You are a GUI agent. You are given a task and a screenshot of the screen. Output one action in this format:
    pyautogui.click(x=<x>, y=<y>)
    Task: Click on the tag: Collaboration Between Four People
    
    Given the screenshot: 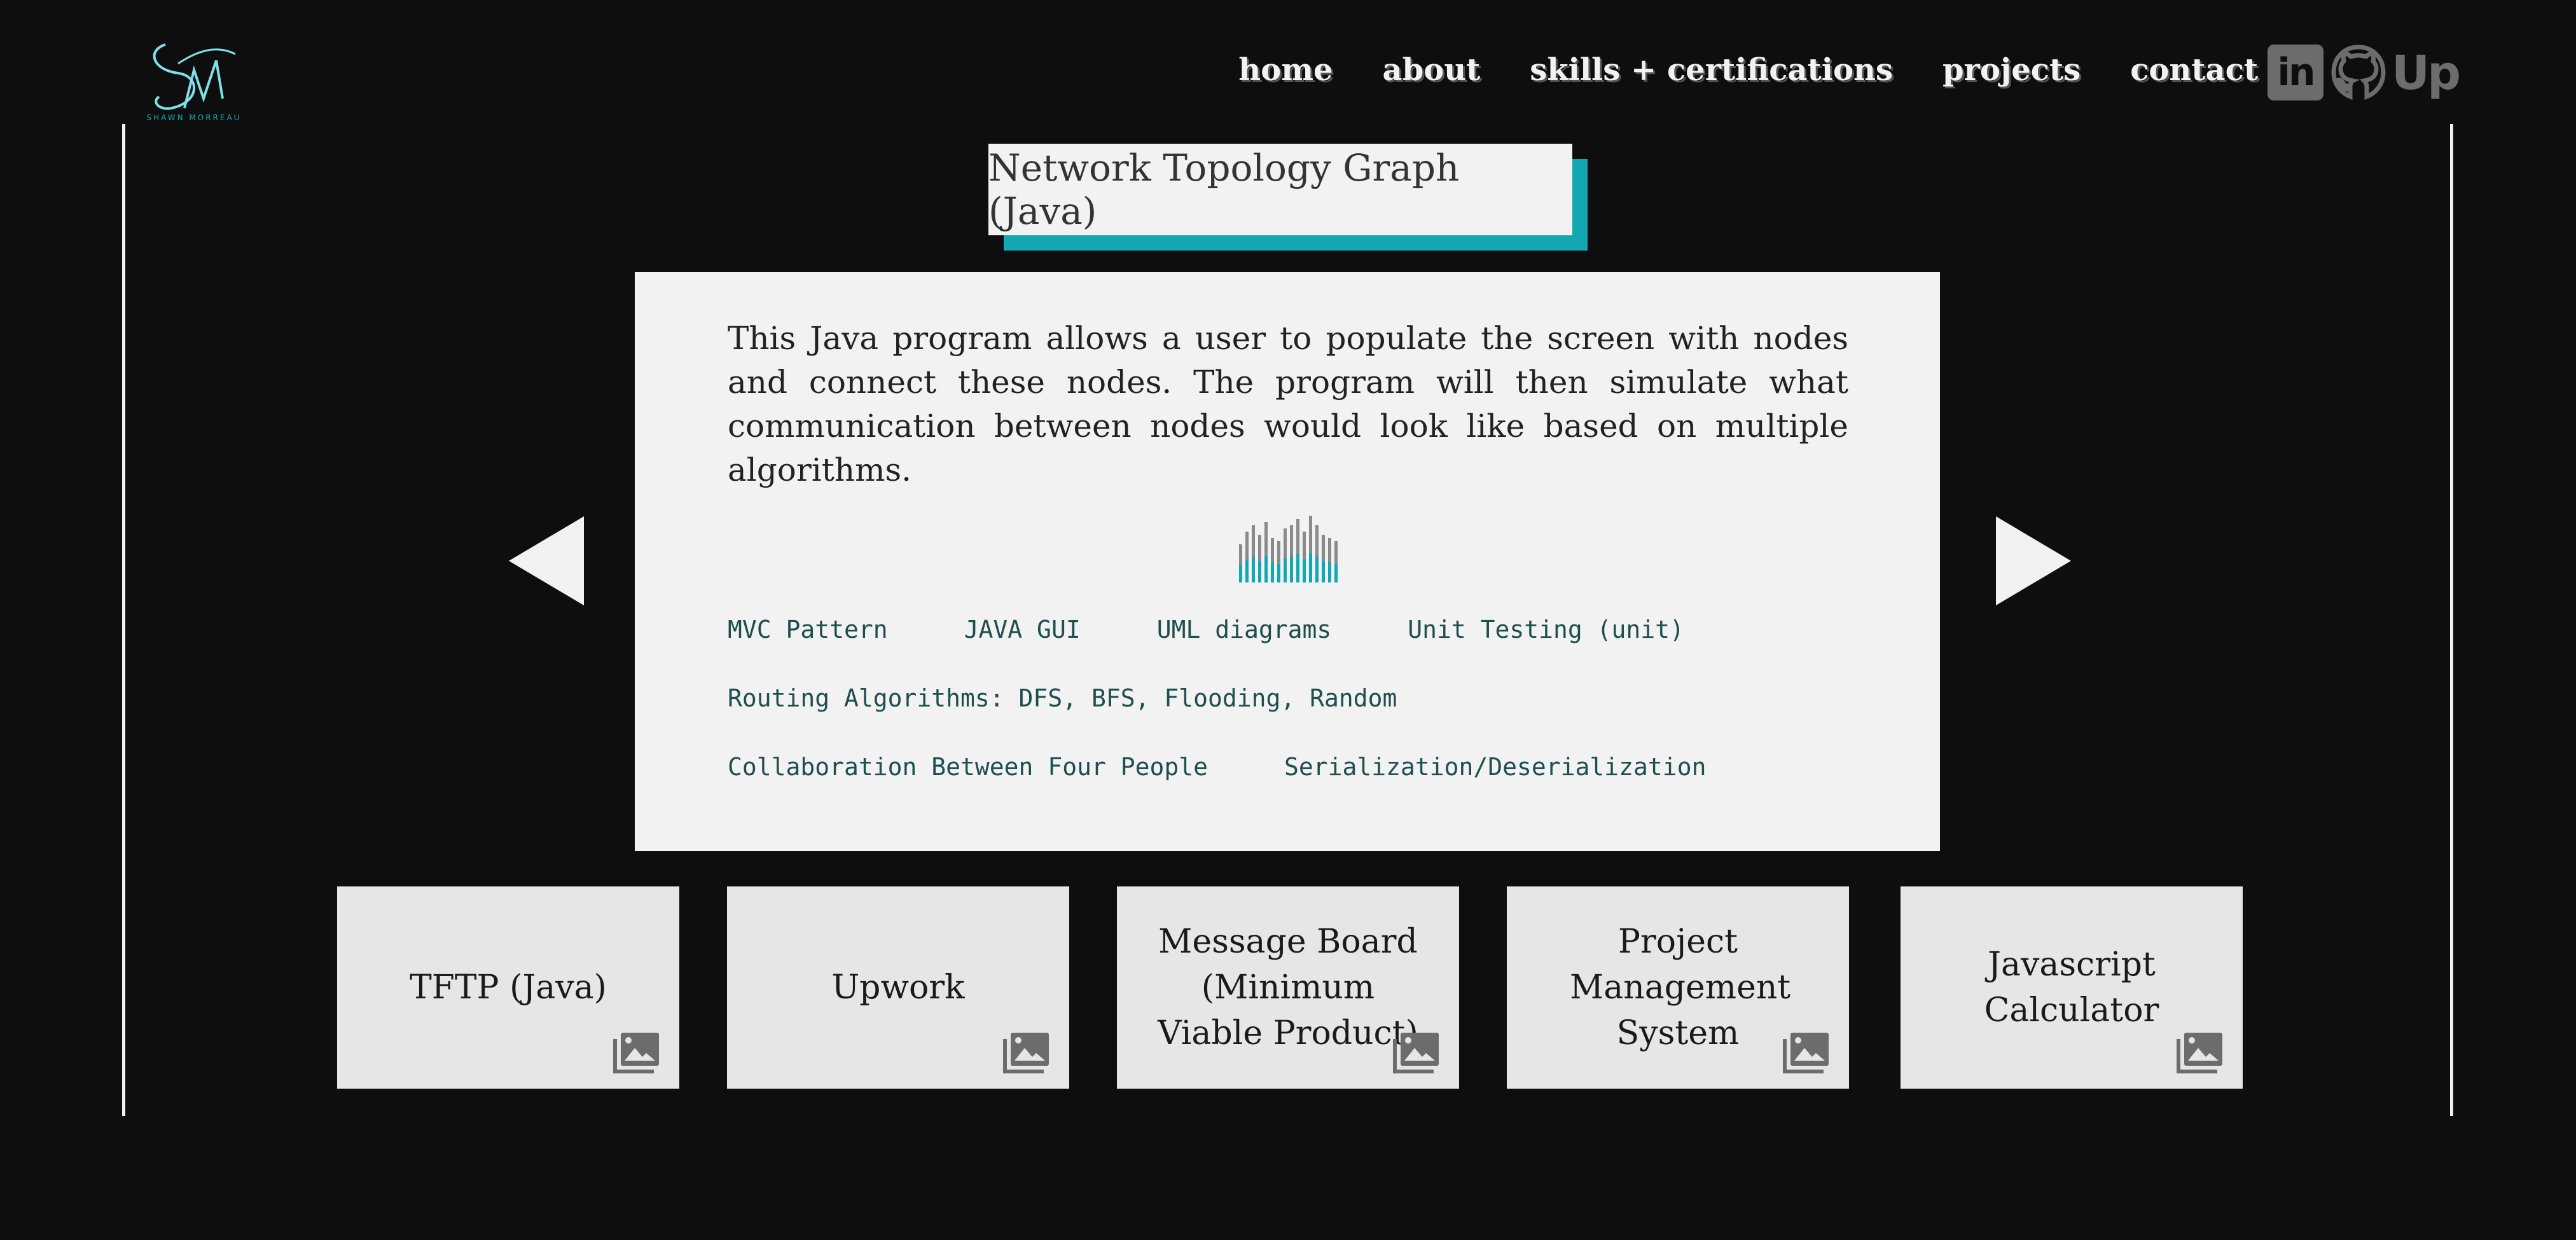 What is the action you would take?
    pyautogui.click(x=968, y=767)
    